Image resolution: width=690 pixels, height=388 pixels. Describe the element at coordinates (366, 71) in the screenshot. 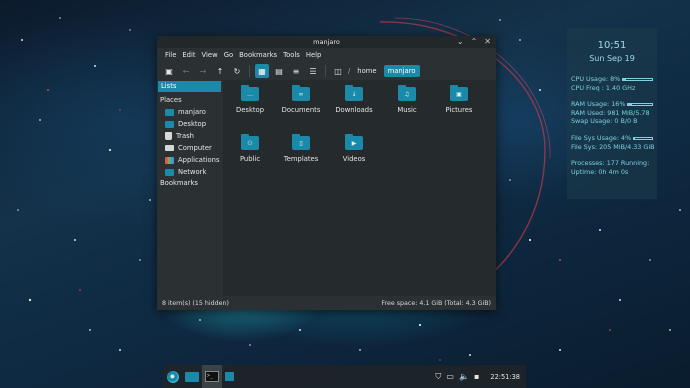

I see `breadcrumb-home: home` at that location.